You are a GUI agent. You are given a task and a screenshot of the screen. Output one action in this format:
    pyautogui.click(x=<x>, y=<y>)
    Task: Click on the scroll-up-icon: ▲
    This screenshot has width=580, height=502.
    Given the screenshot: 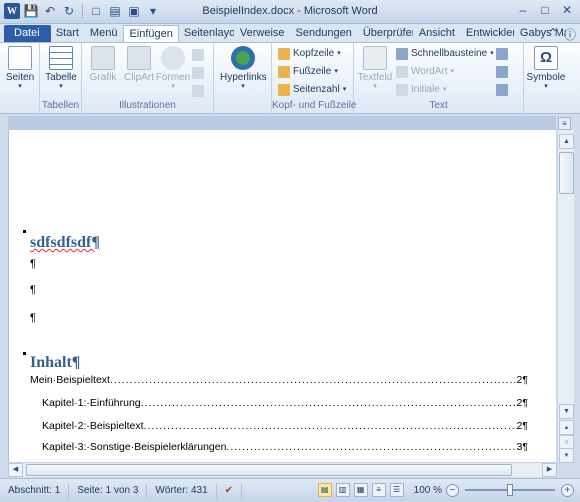 What is the action you would take?
    pyautogui.click(x=566, y=141)
    